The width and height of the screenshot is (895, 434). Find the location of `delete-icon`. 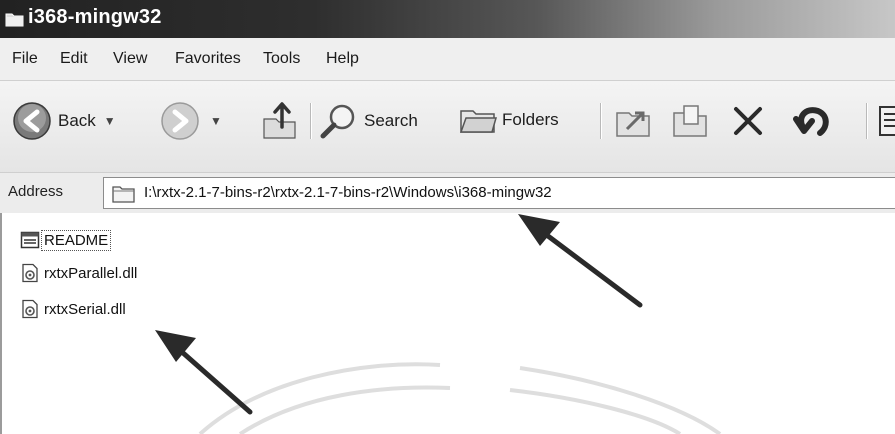

delete-icon is located at coordinates (748, 121).